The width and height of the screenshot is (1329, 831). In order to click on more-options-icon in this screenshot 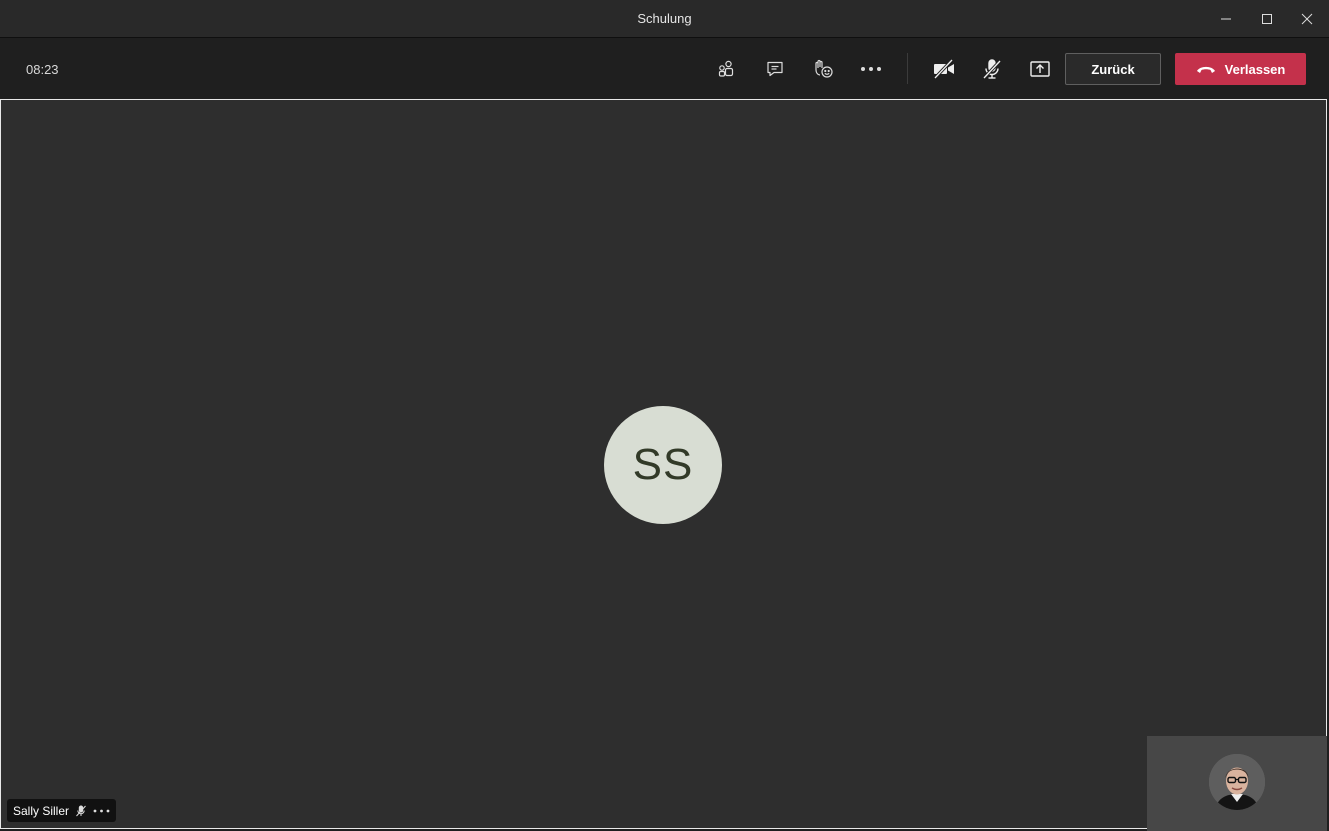, I will do `click(871, 69)`.